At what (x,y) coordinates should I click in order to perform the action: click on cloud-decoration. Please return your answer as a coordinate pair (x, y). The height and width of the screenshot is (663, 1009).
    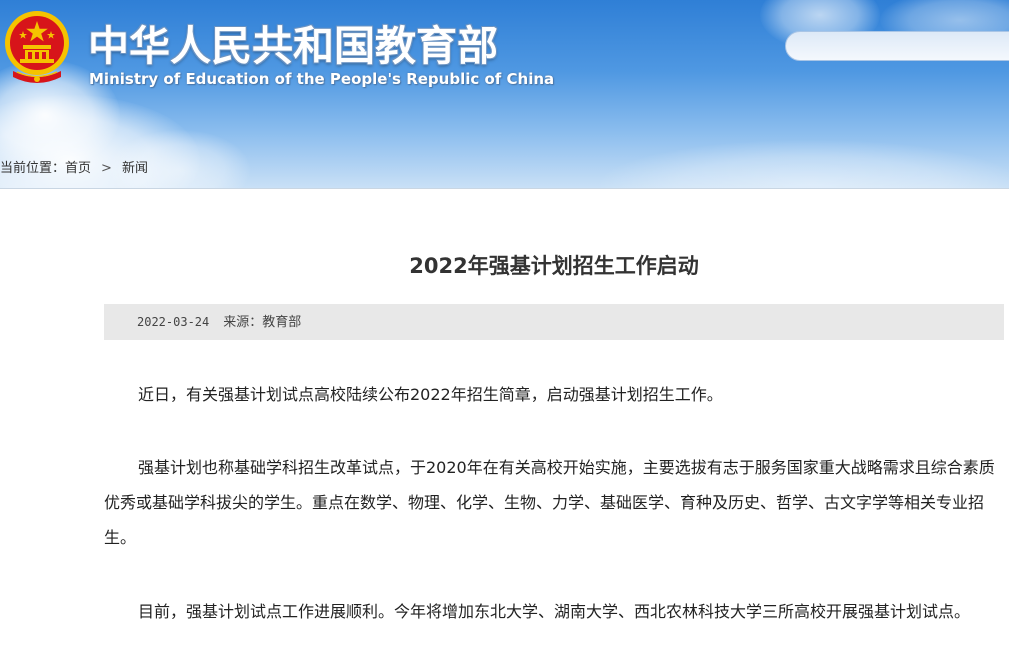
    Looking at the image, I should click on (804, 164).